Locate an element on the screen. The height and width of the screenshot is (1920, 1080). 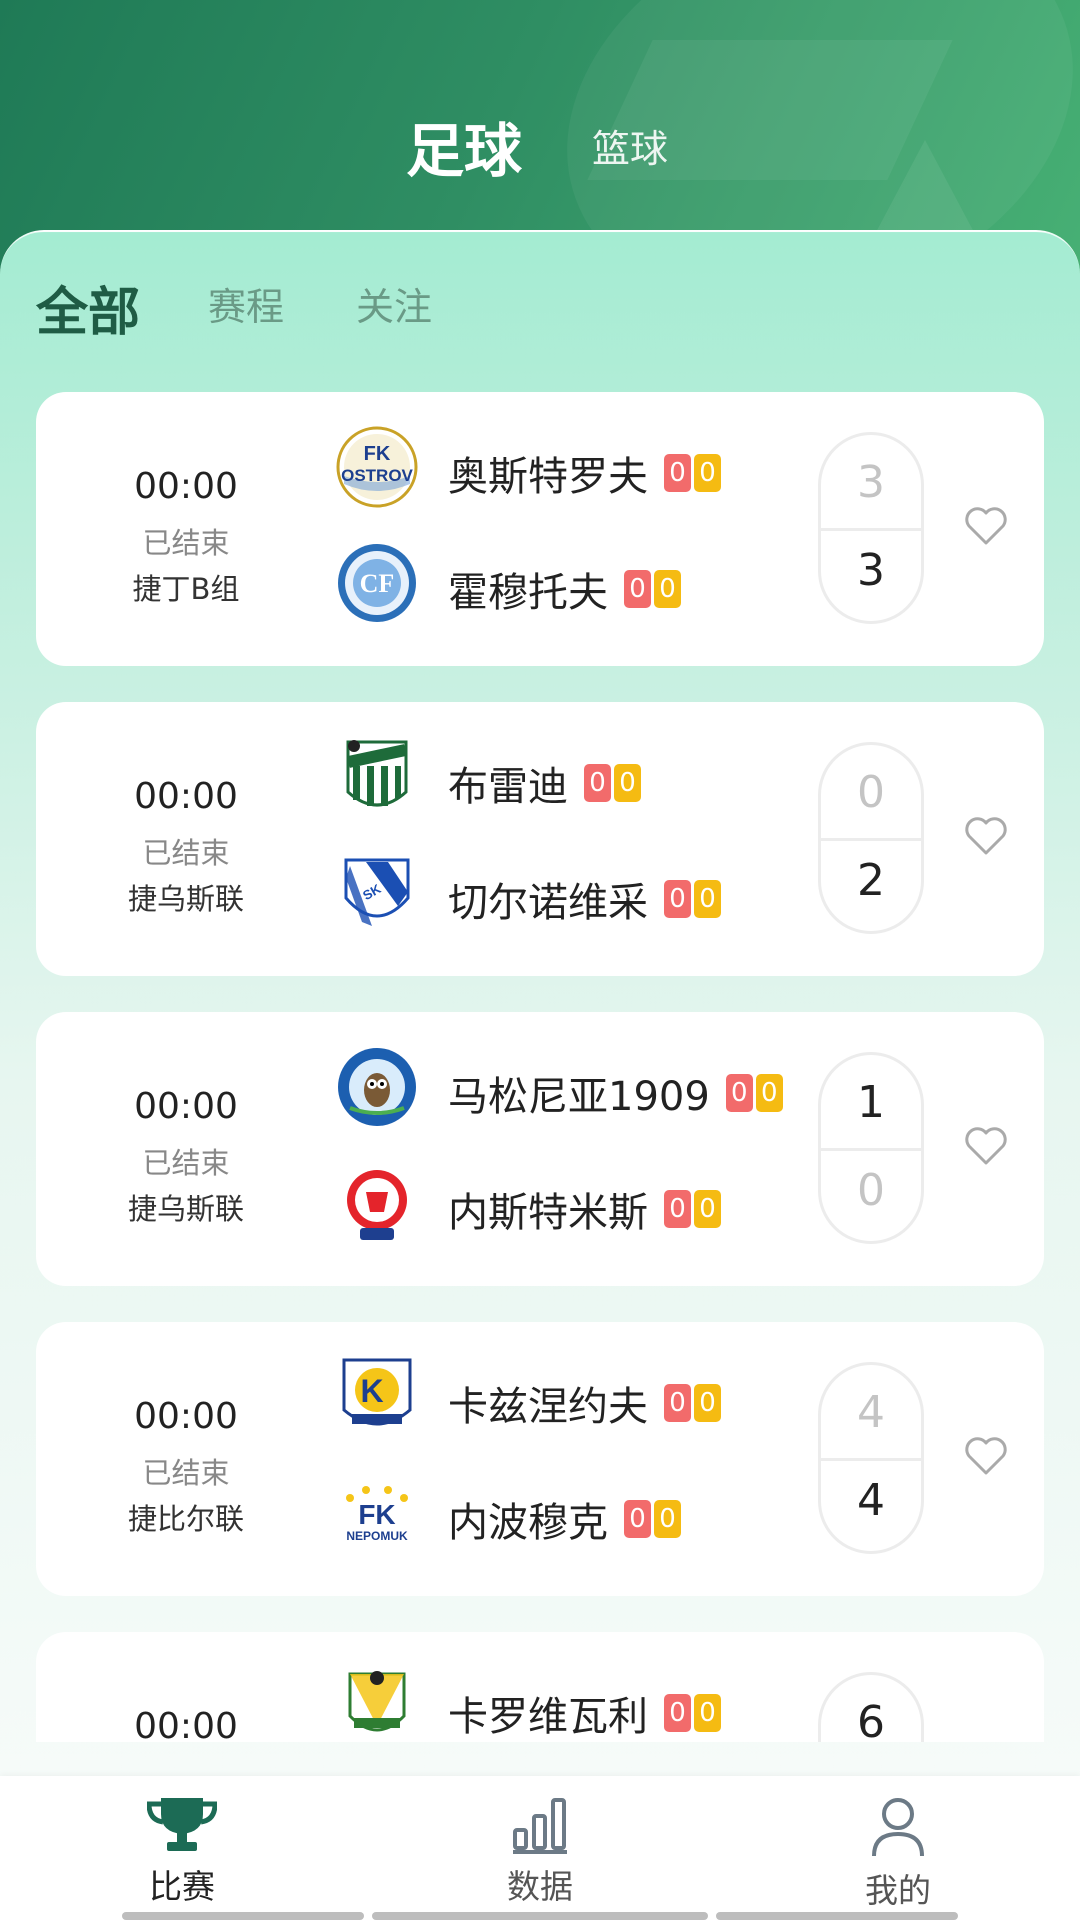
team-name: 卡兹涅约夫 is located at coordinates (548, 1407).